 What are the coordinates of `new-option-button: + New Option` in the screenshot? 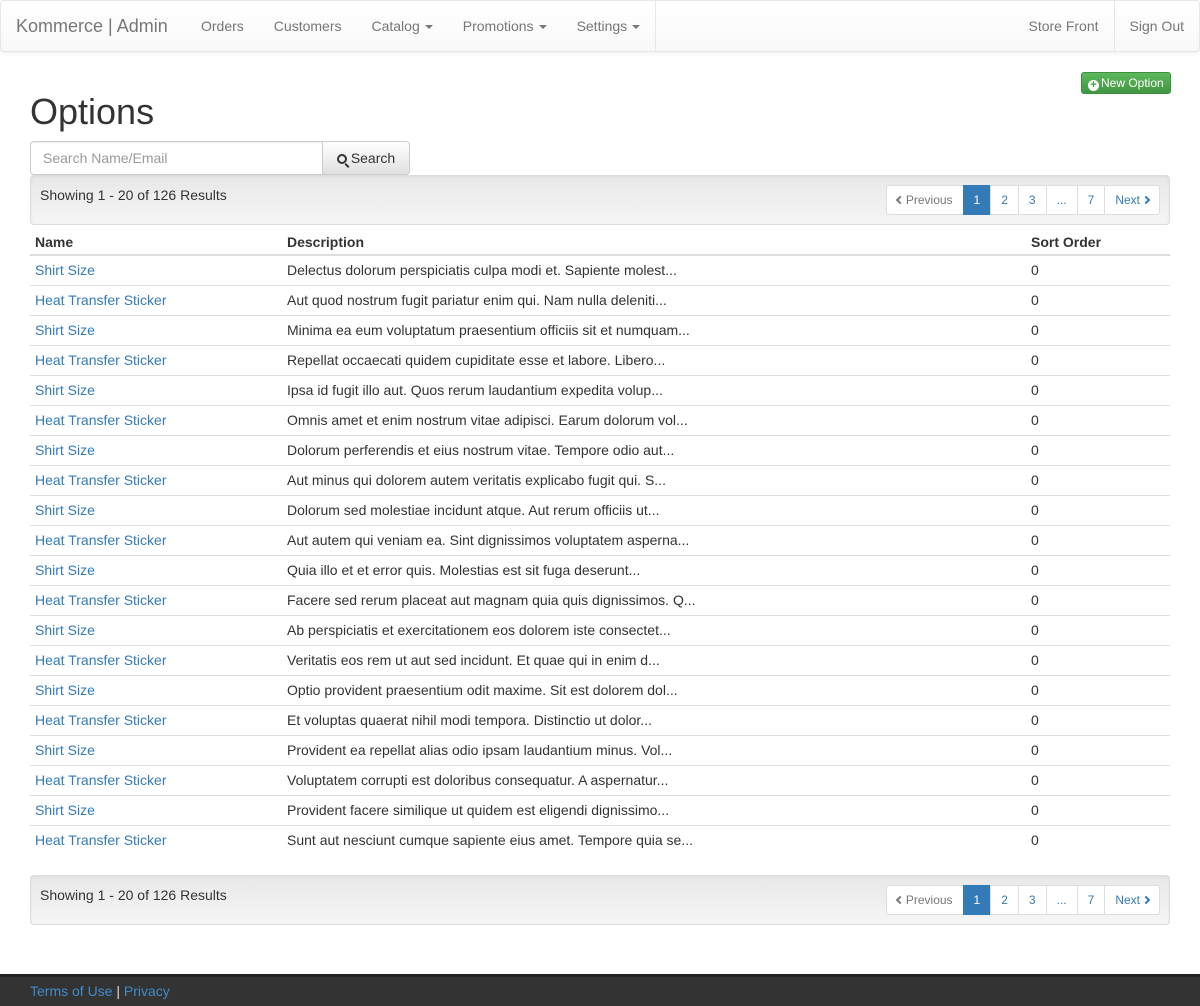 It's located at (1126, 83).